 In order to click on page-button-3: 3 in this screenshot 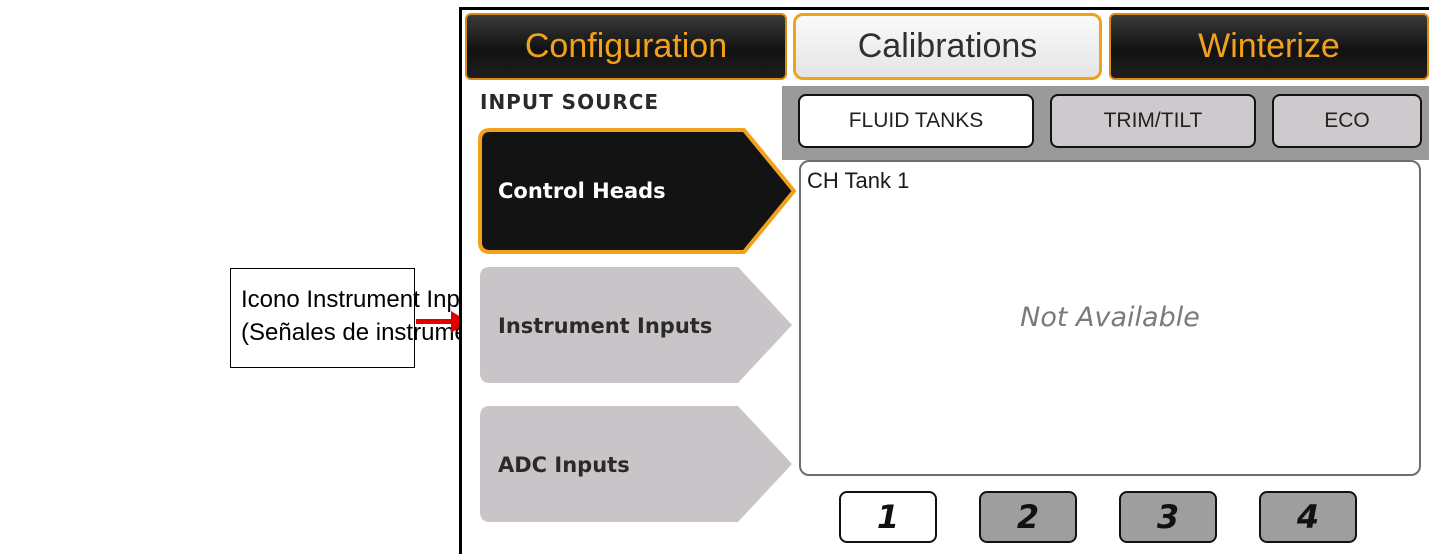, I will do `click(1168, 517)`.